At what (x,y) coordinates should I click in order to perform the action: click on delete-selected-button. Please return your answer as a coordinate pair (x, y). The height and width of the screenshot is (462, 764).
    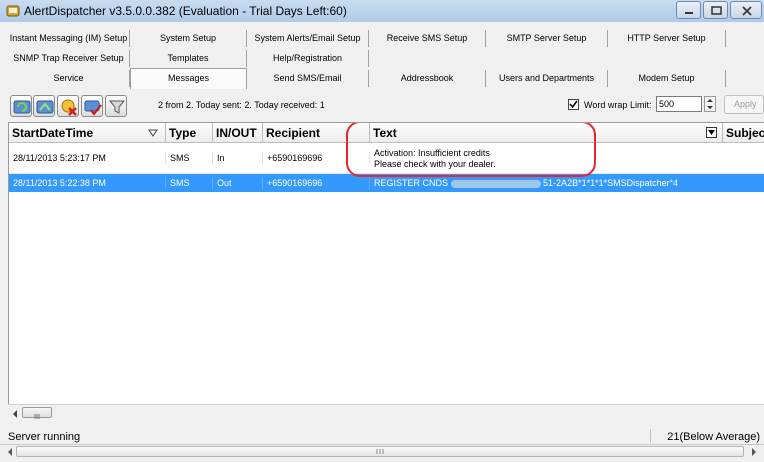
    Looking at the image, I should click on (68, 106).